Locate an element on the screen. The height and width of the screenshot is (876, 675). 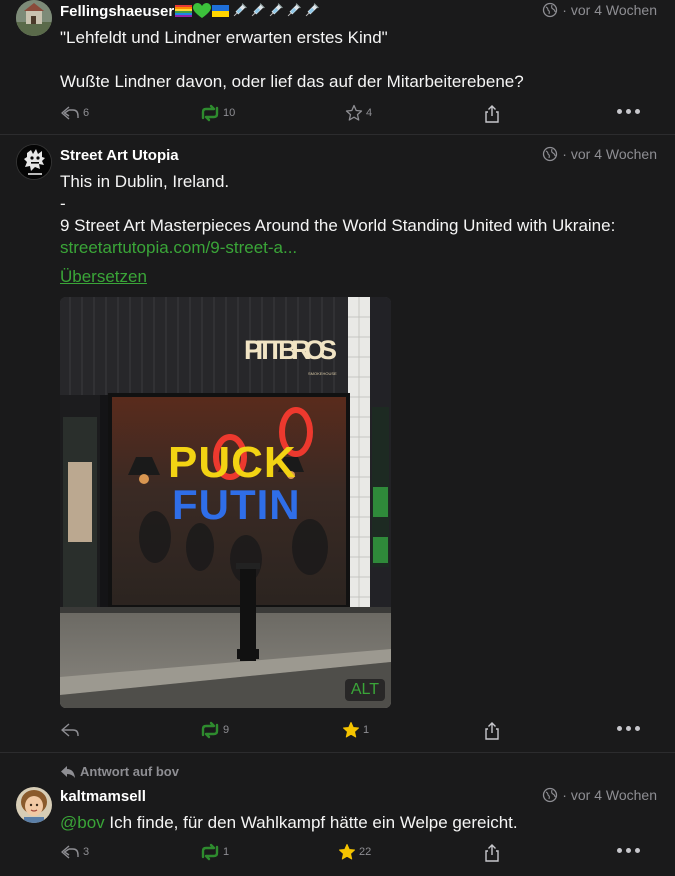
shop-sign: PITT BROS is located at coordinates (290, 350).